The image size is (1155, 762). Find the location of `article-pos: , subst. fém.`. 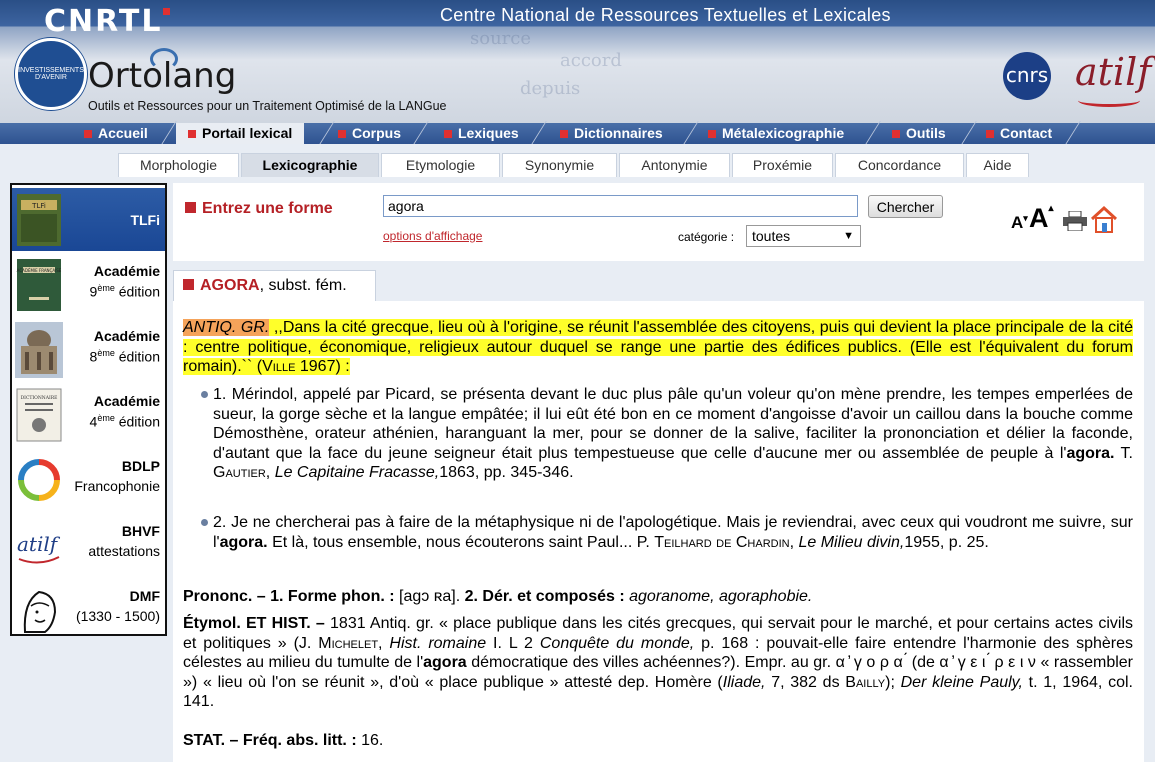

article-pos: , subst. fém. is located at coordinates (303, 285).